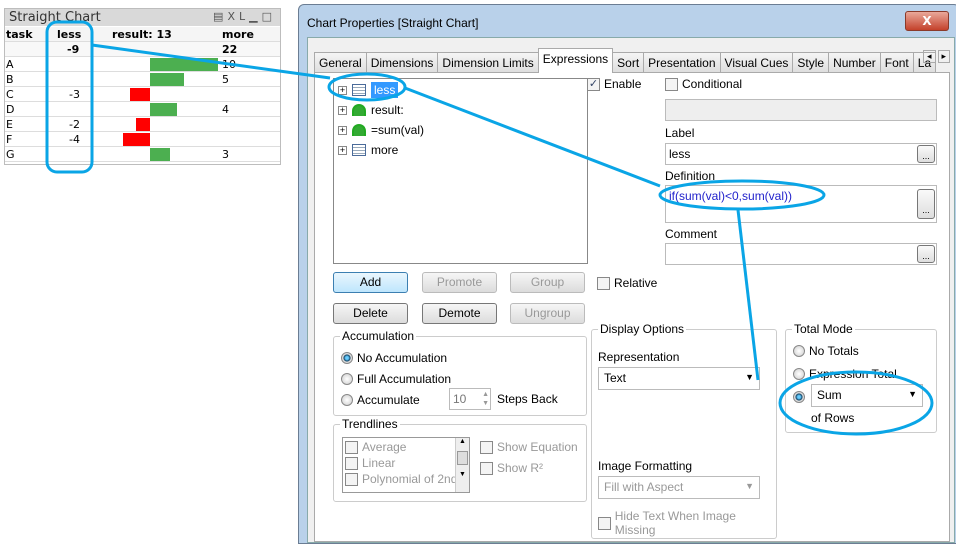 The height and width of the screenshot is (544, 956). Describe the element at coordinates (406, 479) in the screenshot. I see `trendline-item: Polynomial of 2nd d` at that location.